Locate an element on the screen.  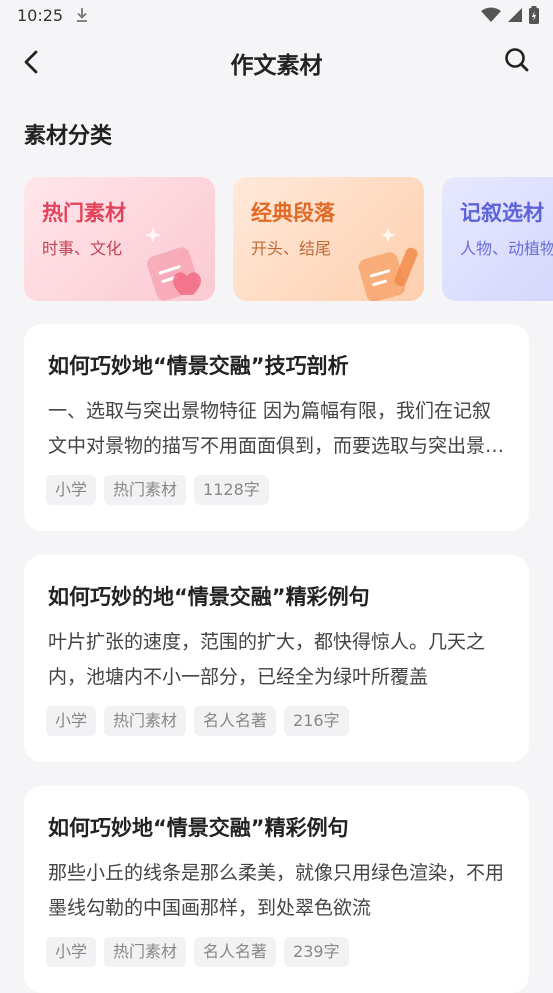
category-card-classic: 经典段落 开头、结尾 is located at coordinates (328, 239).